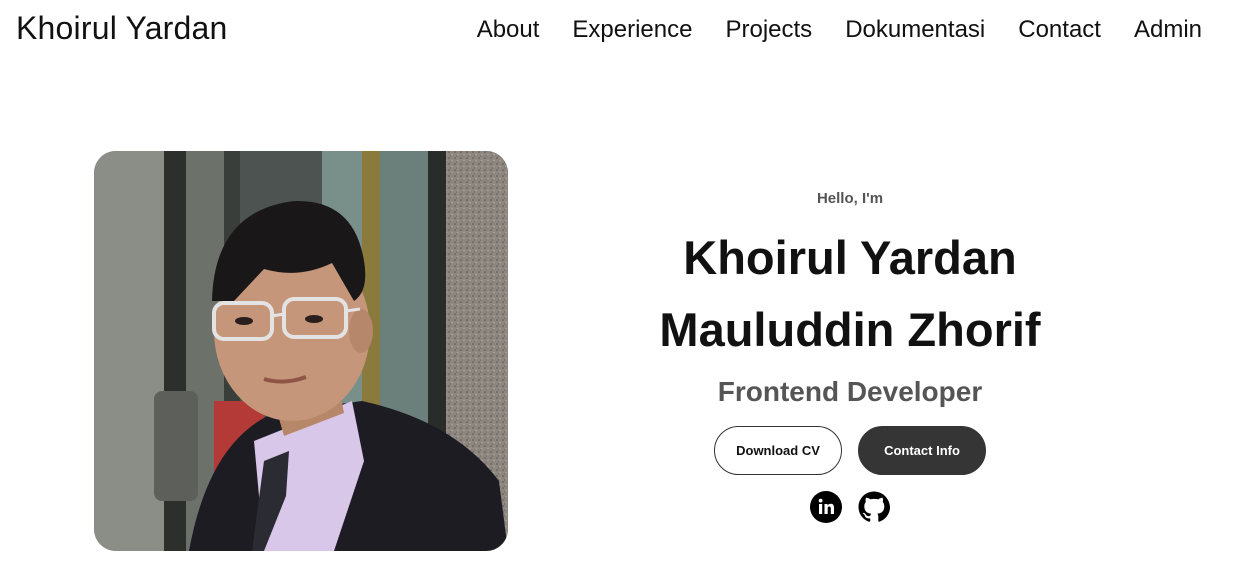  What do you see at coordinates (778, 450) in the screenshot?
I see `download-cv-button: Download CV` at bounding box center [778, 450].